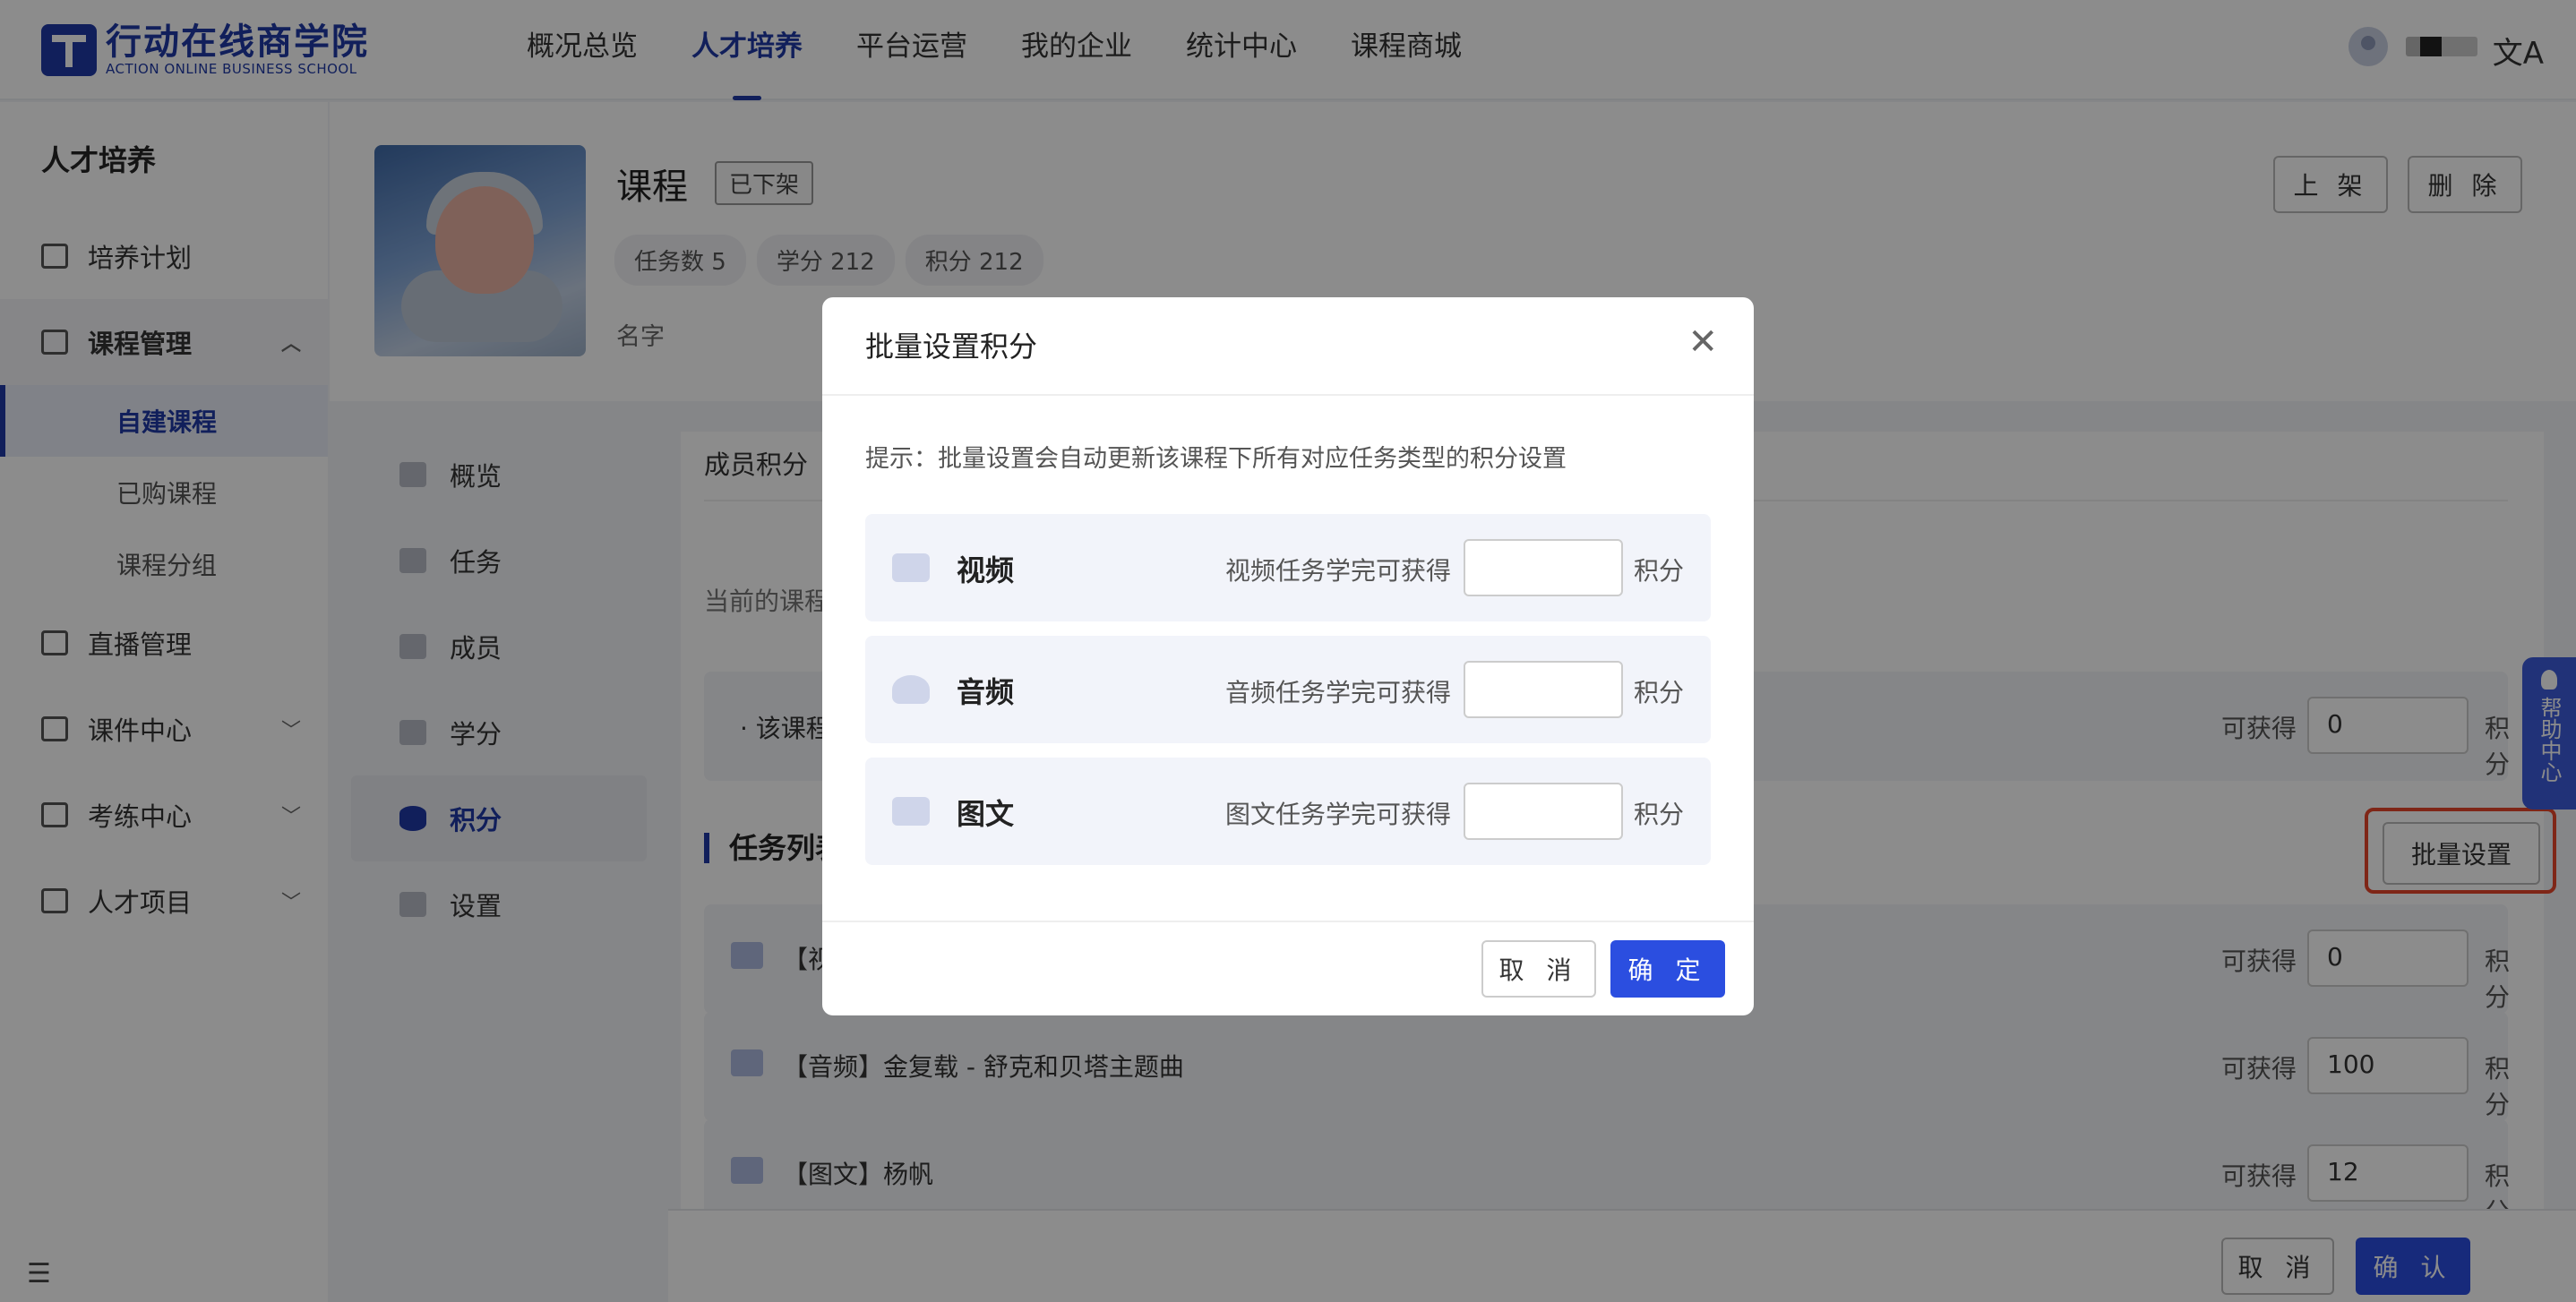 The image size is (2576, 1302). I want to click on audio-points-input, so click(1543, 689).